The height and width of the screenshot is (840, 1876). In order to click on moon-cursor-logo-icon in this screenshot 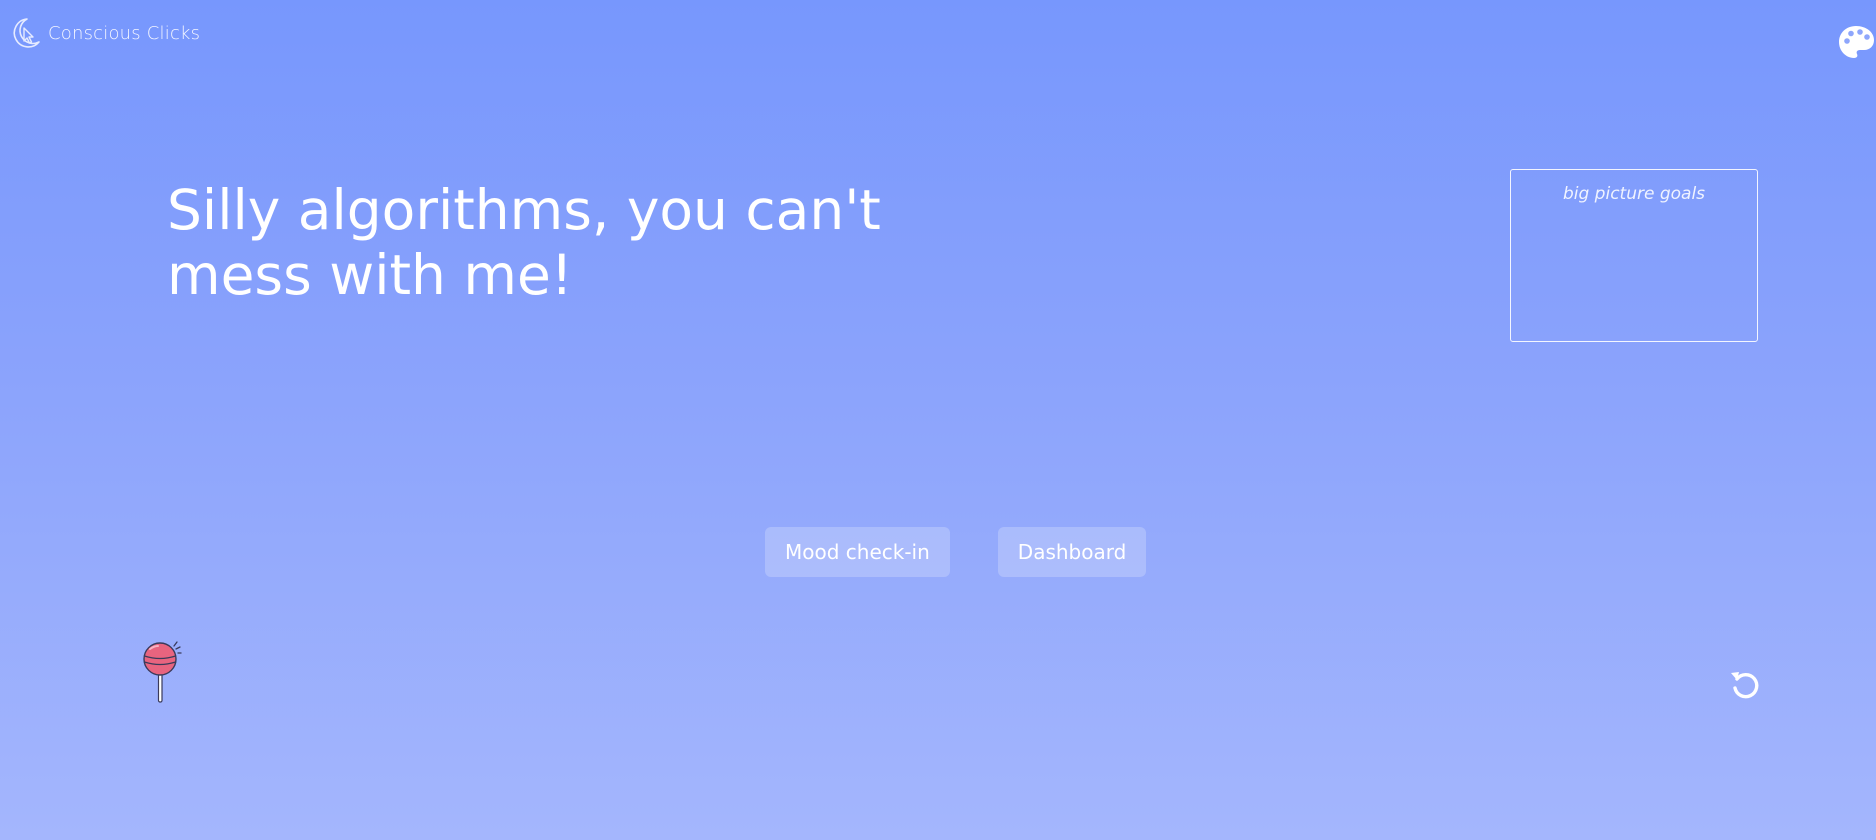, I will do `click(26, 33)`.